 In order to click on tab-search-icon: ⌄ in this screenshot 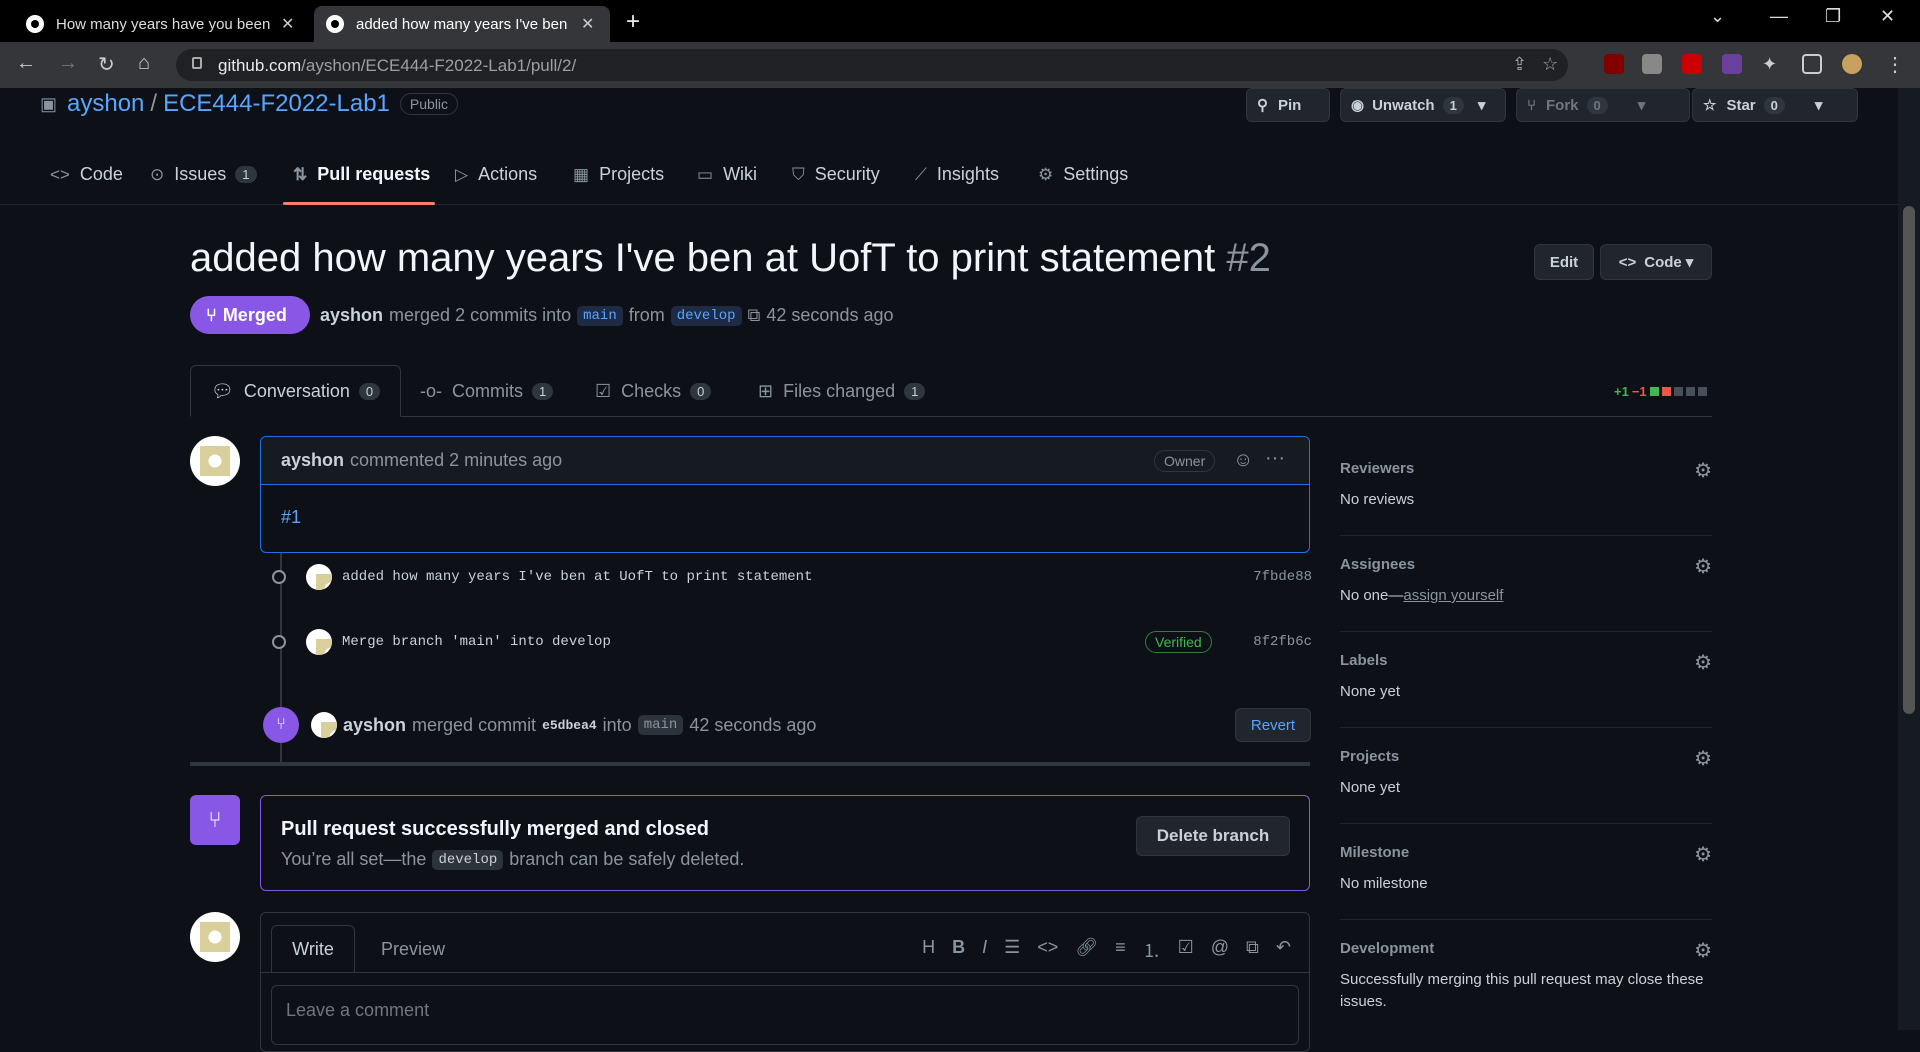, I will do `click(1717, 16)`.